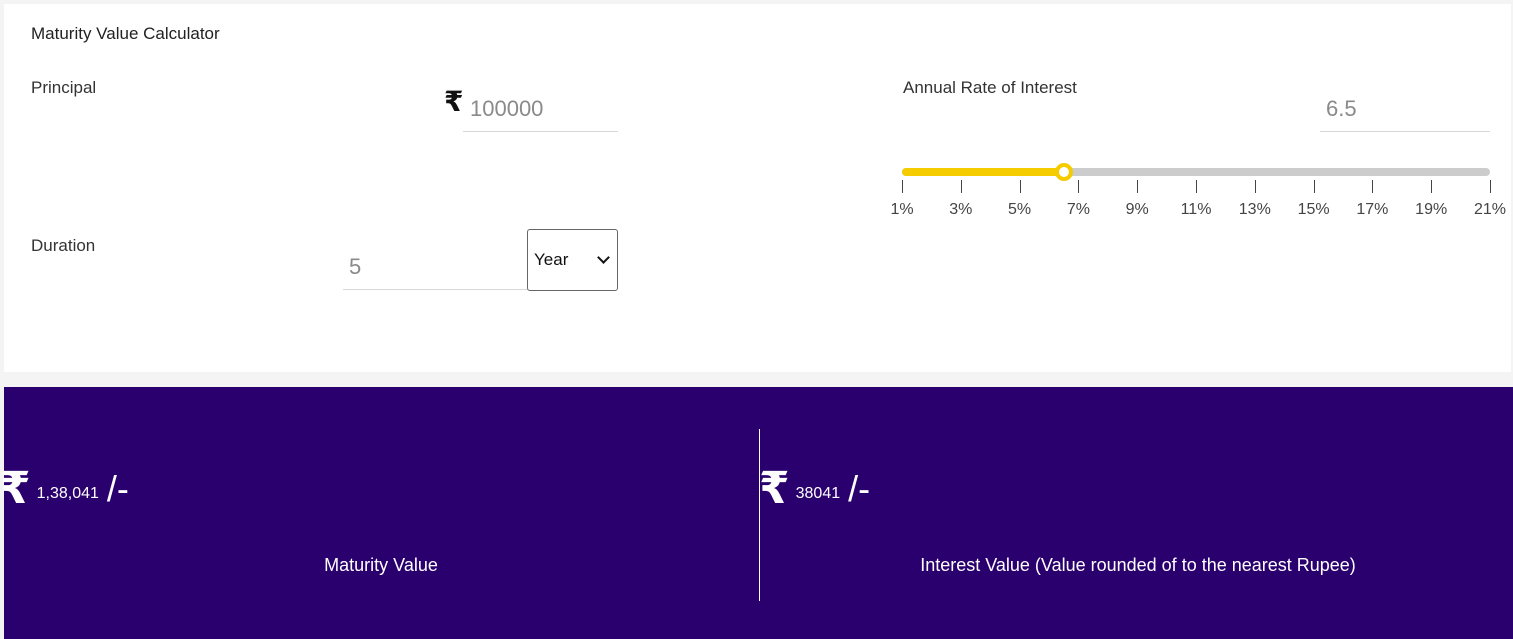  What do you see at coordinates (540, 109) in the screenshot?
I see `principal-input` at bounding box center [540, 109].